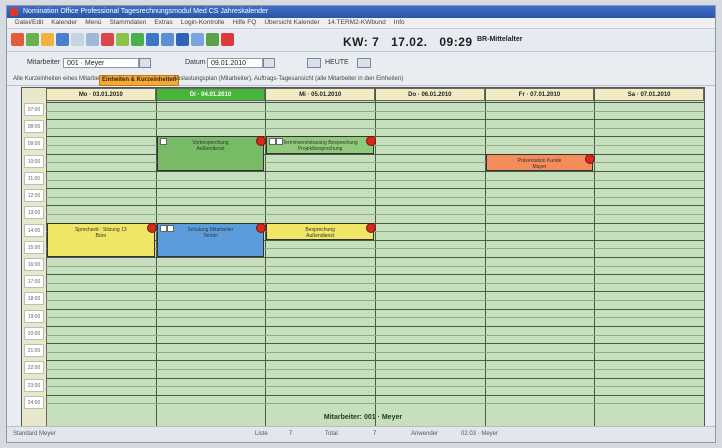 This screenshot has height=448, width=722. Describe the element at coordinates (245, 22) in the screenshot. I see `menu-item: Hilfe FQ` at that location.